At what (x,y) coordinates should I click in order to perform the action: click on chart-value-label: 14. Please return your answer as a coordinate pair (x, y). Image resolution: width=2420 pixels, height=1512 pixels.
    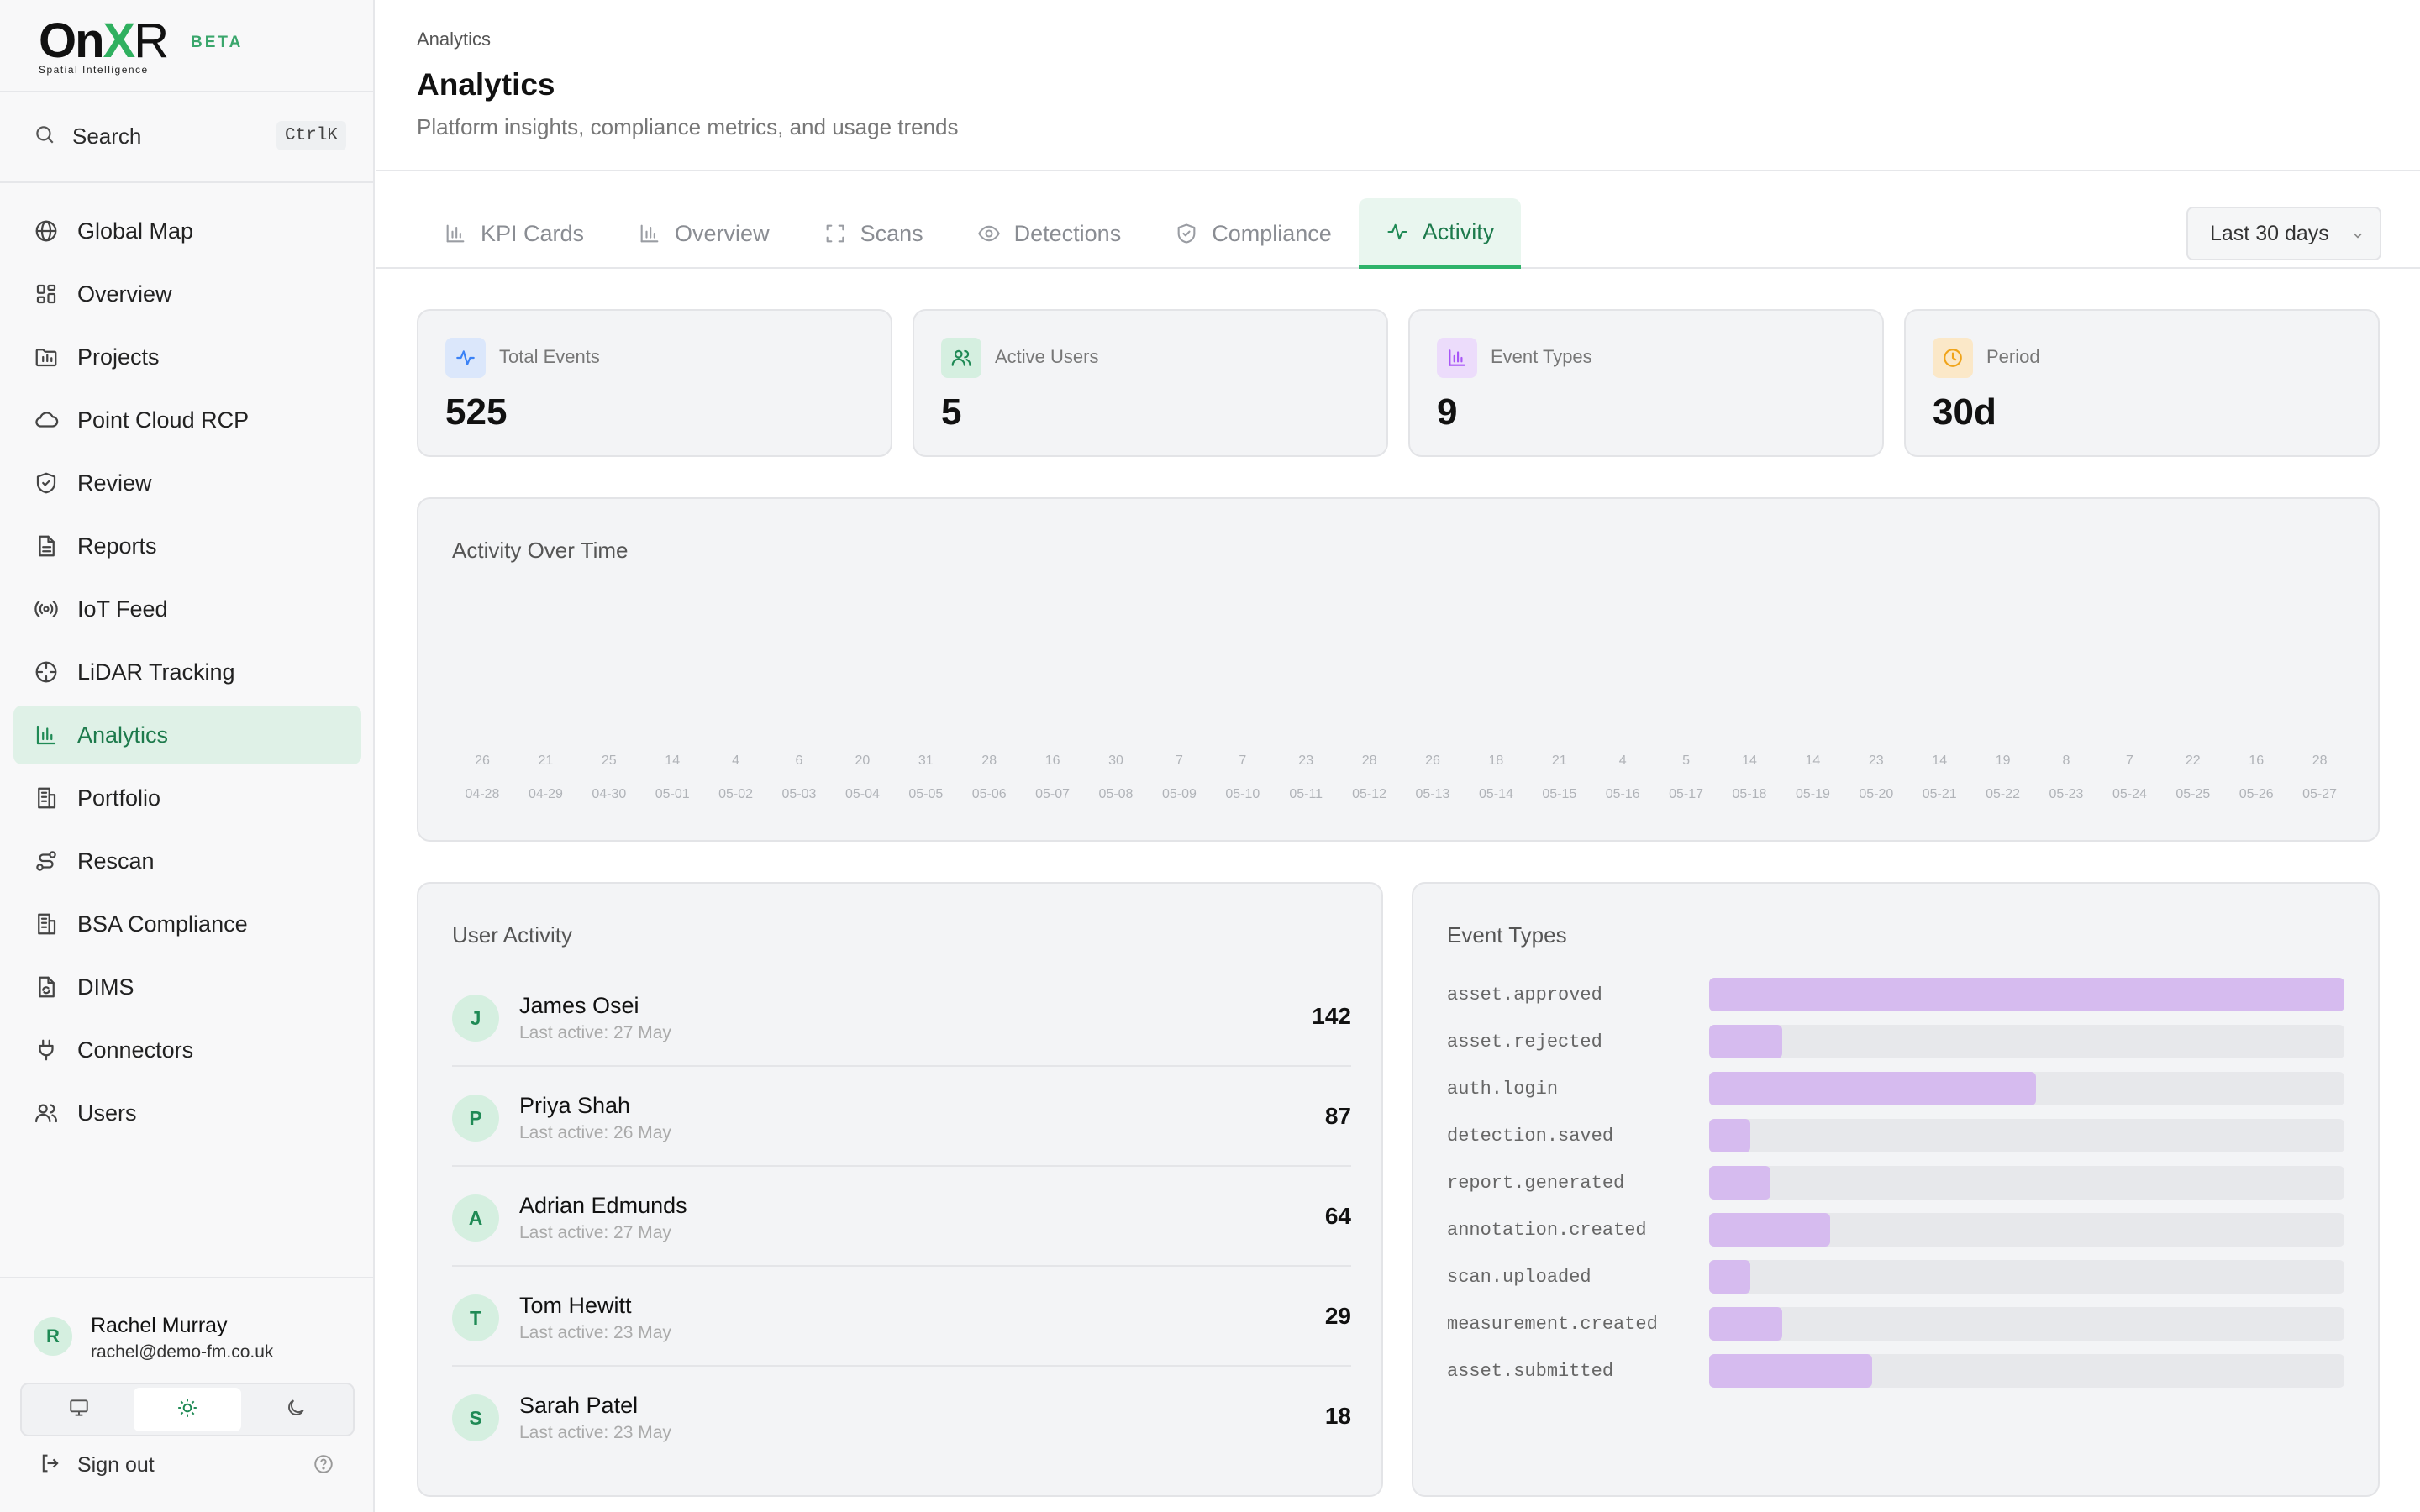
    Looking at the image, I should click on (1749, 760).